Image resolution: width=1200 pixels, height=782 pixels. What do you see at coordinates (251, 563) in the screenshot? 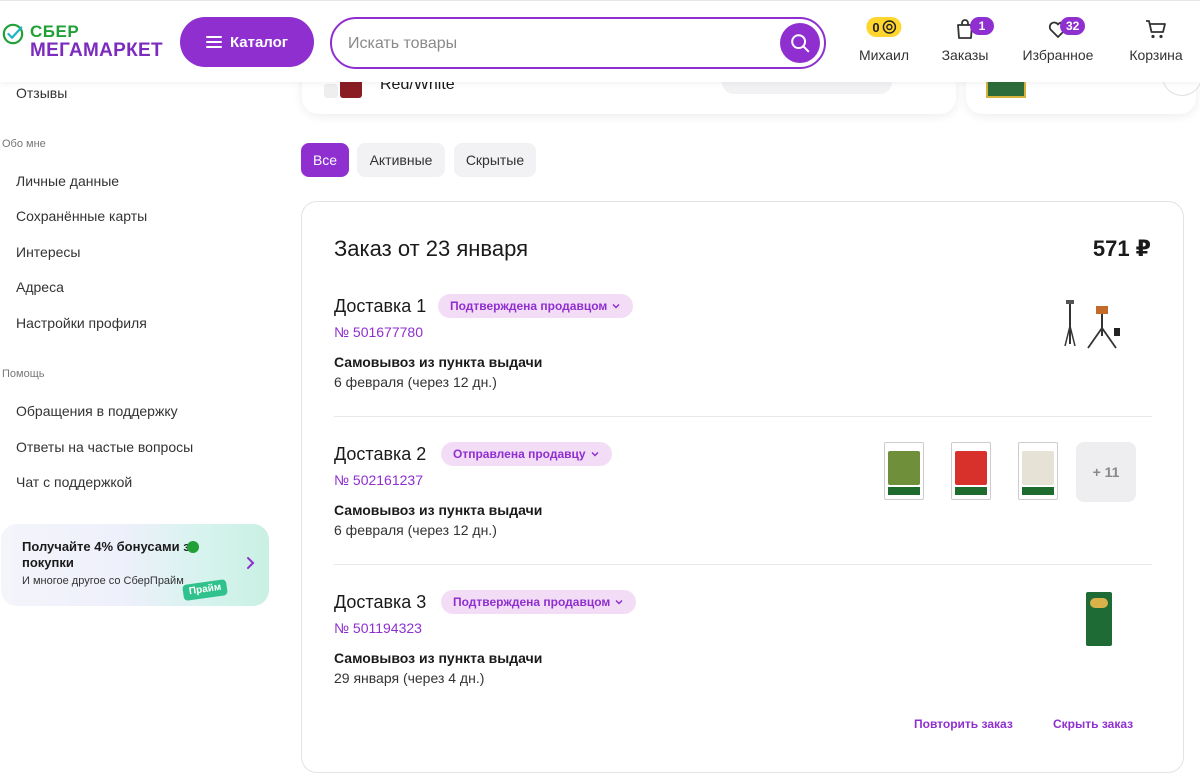
I see `chevron-right-icon` at bounding box center [251, 563].